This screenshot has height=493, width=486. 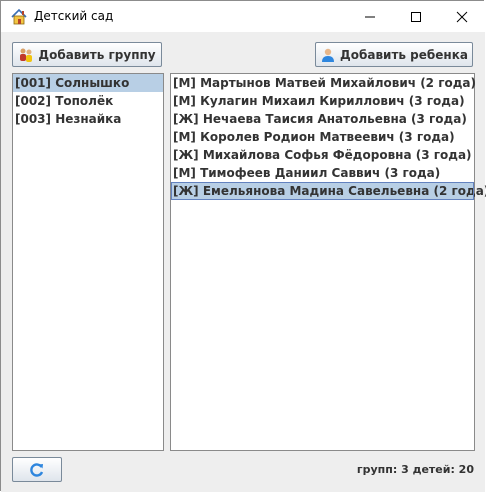 I want to click on refresh-icon, so click(x=37, y=470).